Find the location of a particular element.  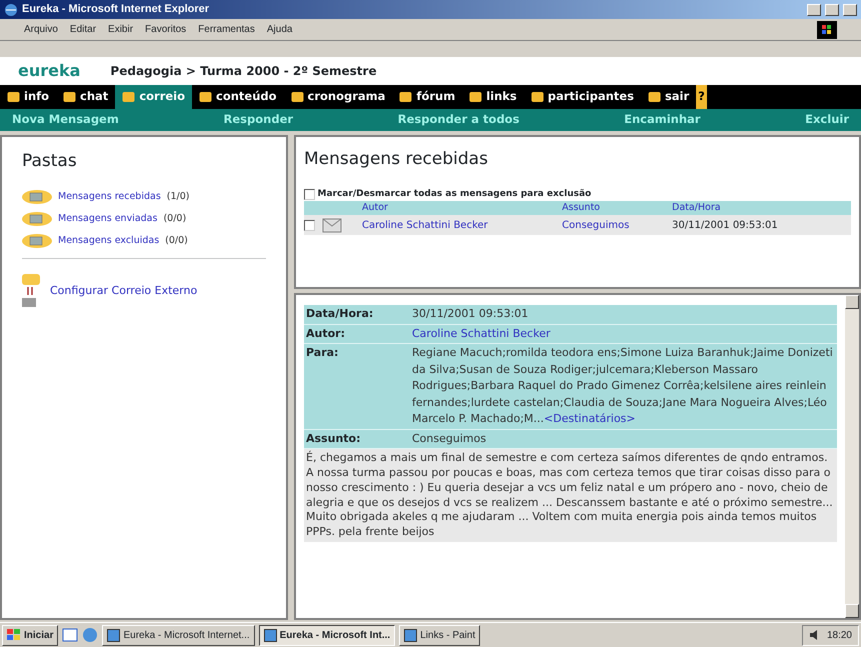

nav-tab: cronograma is located at coordinates (338, 97).